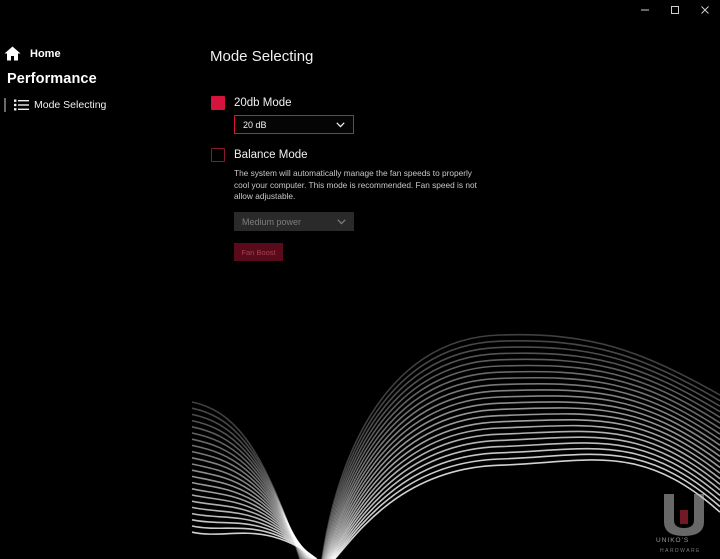  Describe the element at coordinates (218, 155) in the screenshot. I see `balance-mode-checkbox` at that location.